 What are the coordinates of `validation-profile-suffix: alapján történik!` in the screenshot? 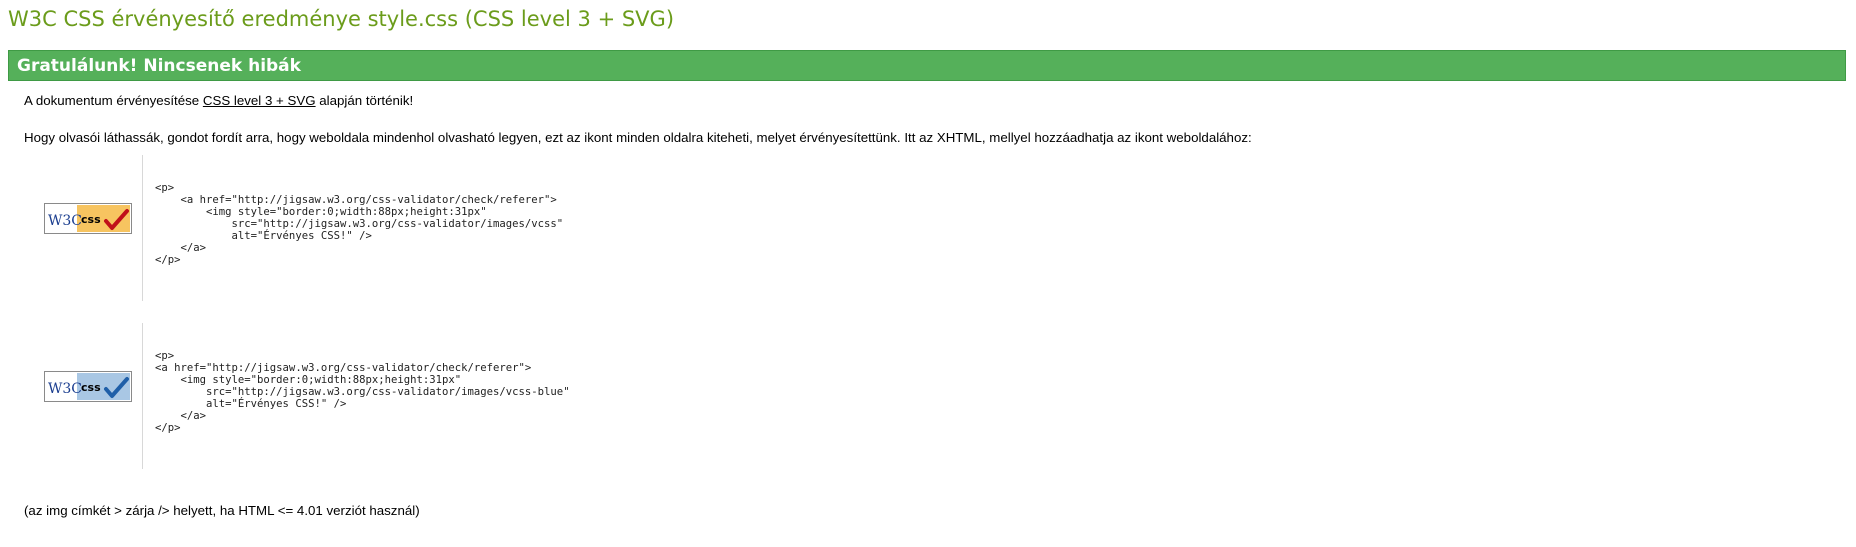 It's located at (364, 100).